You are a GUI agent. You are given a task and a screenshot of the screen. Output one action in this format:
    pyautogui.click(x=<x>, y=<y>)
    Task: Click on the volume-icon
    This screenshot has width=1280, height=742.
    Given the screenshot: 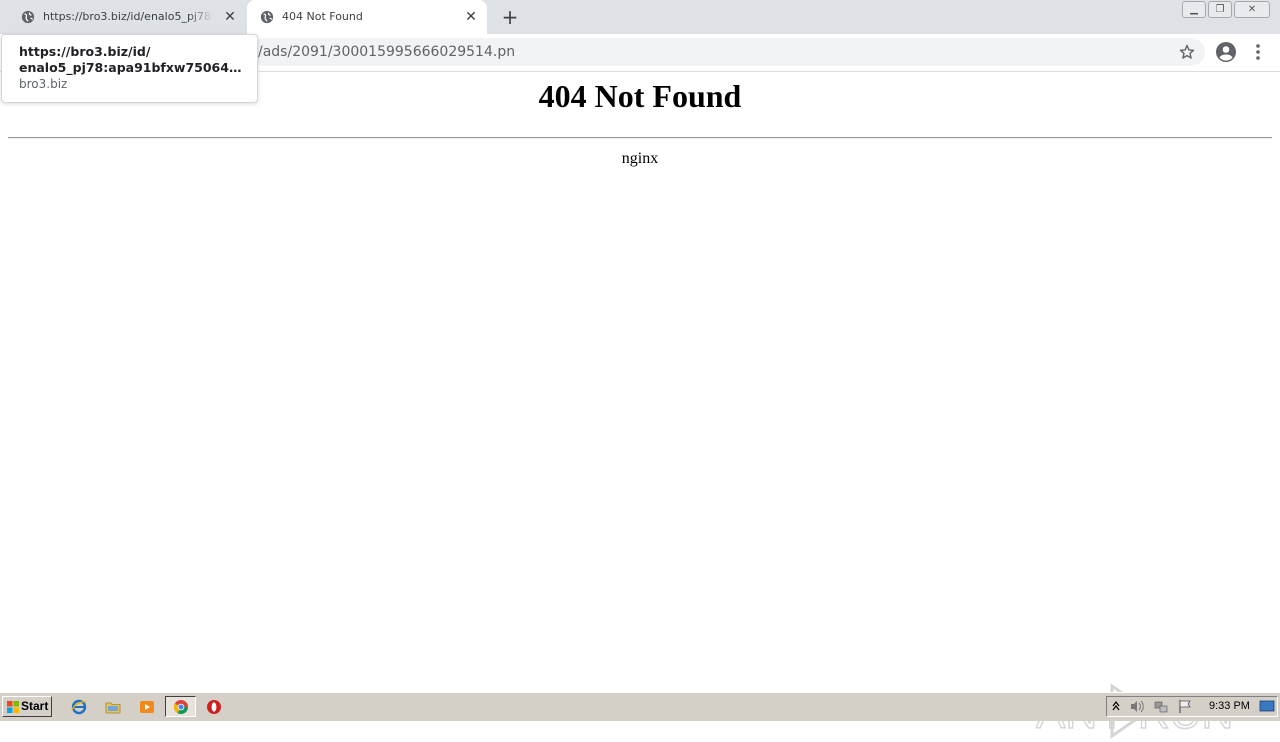 What is the action you would take?
    pyautogui.click(x=1137, y=706)
    